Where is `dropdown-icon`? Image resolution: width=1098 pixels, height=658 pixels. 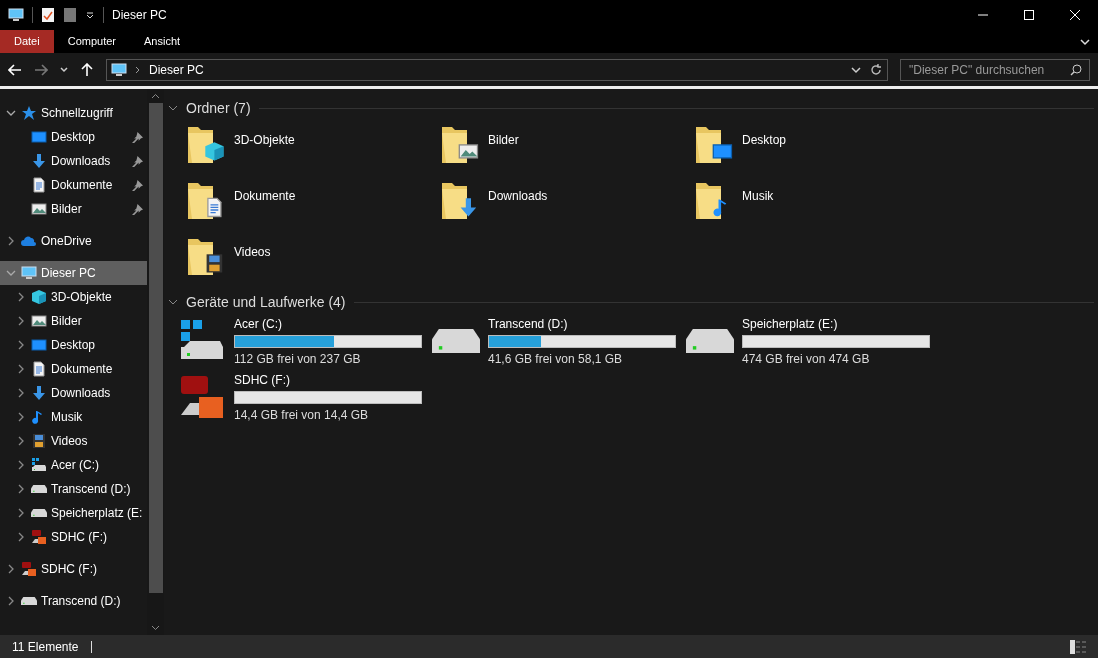
dropdown-icon is located at coordinates (90, 15).